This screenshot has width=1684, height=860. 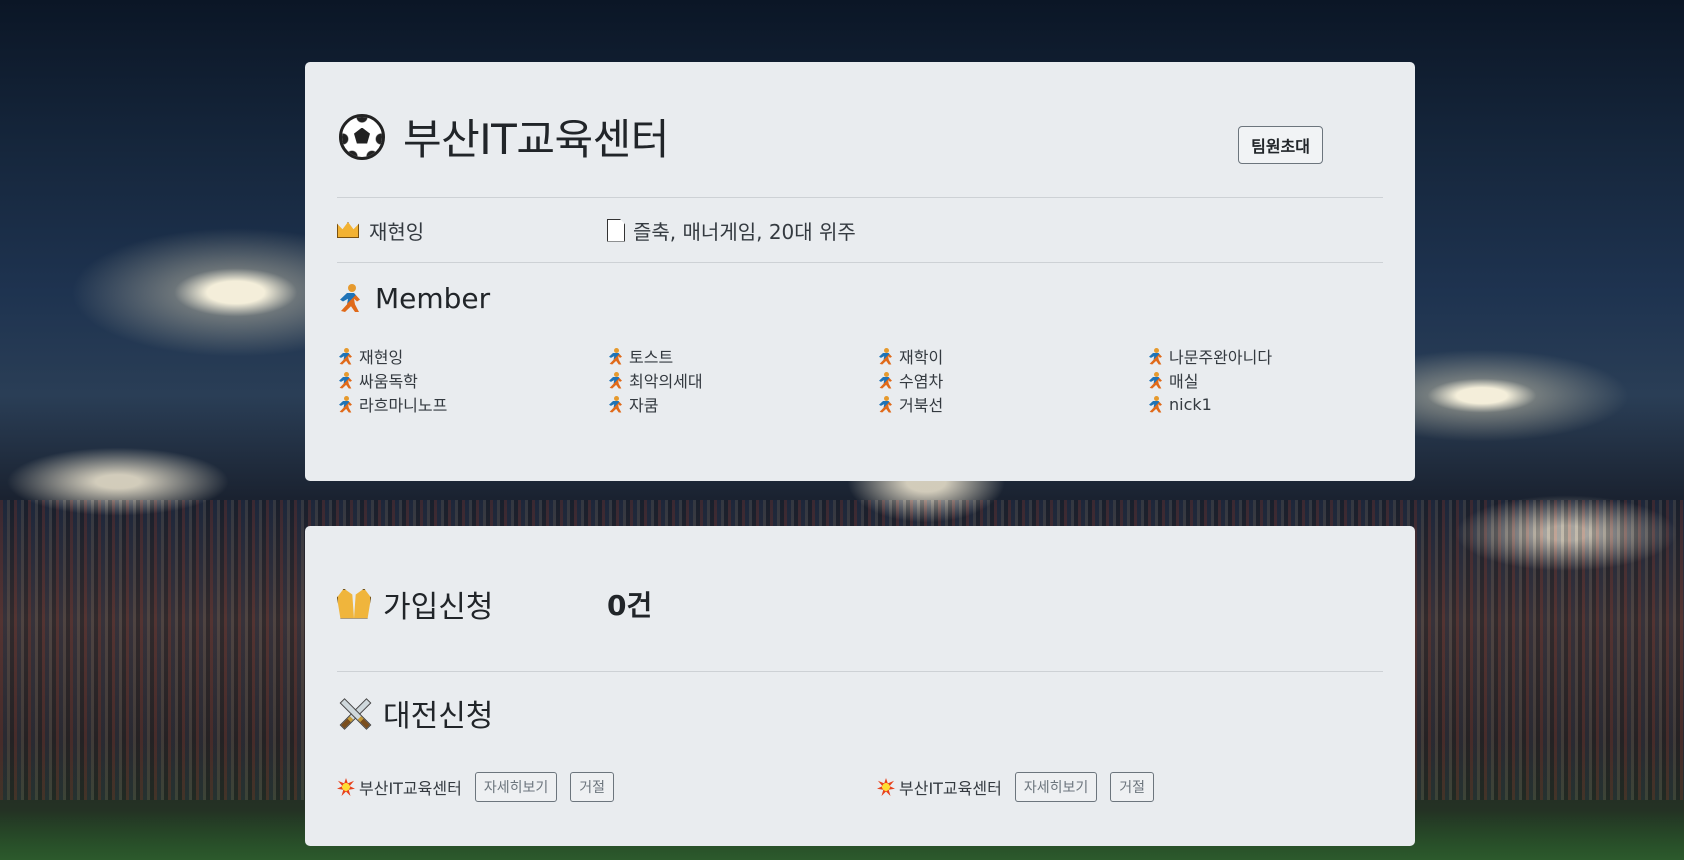 What do you see at coordinates (381, 357) in the screenshot?
I see `member-name: 재현잉` at bounding box center [381, 357].